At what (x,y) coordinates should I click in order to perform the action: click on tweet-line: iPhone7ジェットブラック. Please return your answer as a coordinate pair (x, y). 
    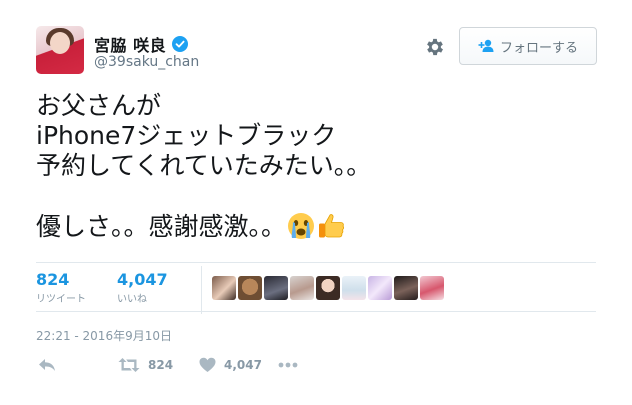
    Looking at the image, I should click on (186, 135).